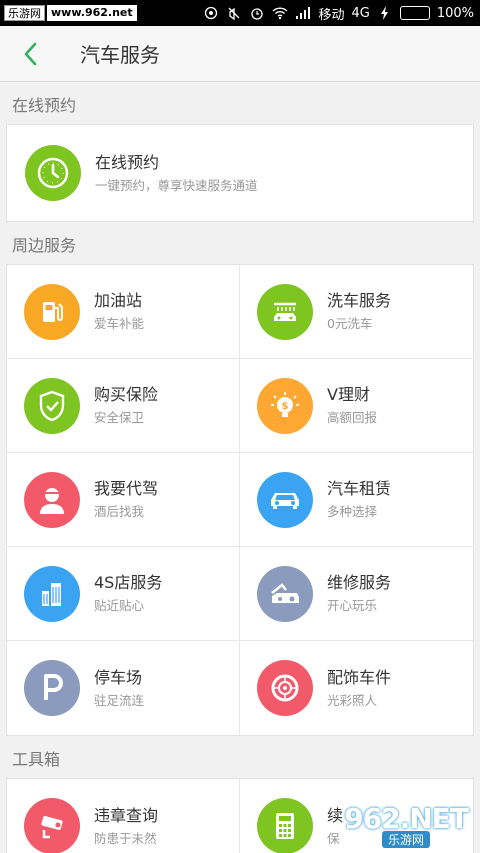 This screenshot has height=853, width=480. Describe the element at coordinates (360, 13) in the screenshot. I see `network-label: 4G` at that location.